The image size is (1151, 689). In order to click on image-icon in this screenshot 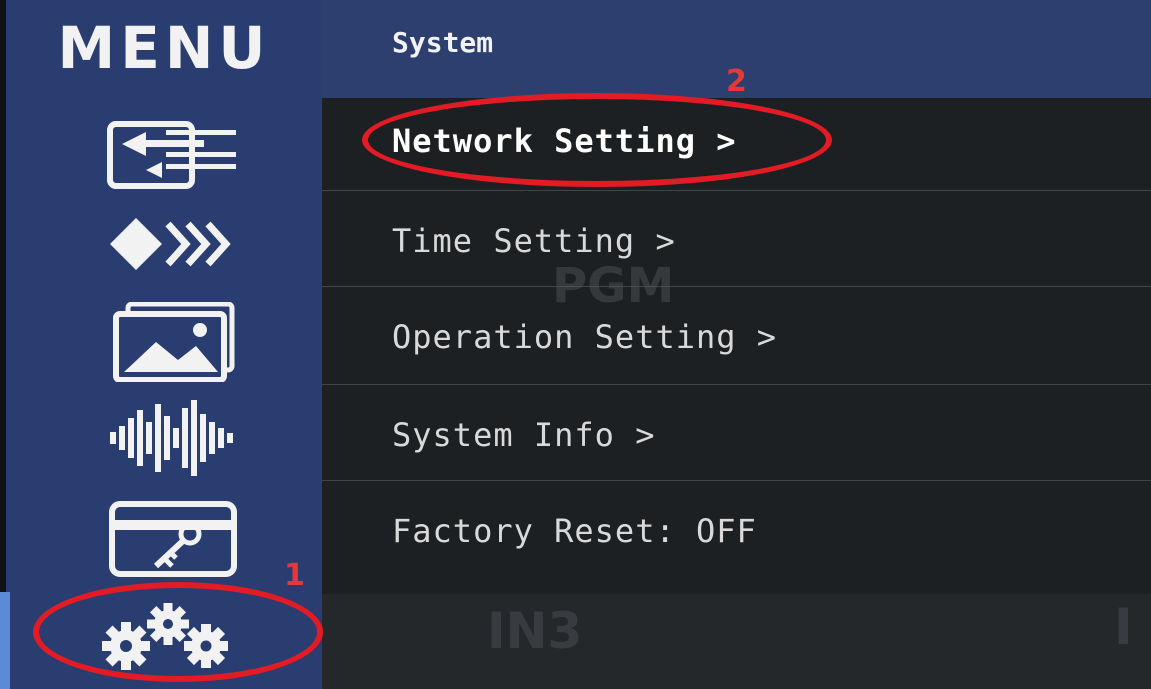, I will do `click(173, 342)`.